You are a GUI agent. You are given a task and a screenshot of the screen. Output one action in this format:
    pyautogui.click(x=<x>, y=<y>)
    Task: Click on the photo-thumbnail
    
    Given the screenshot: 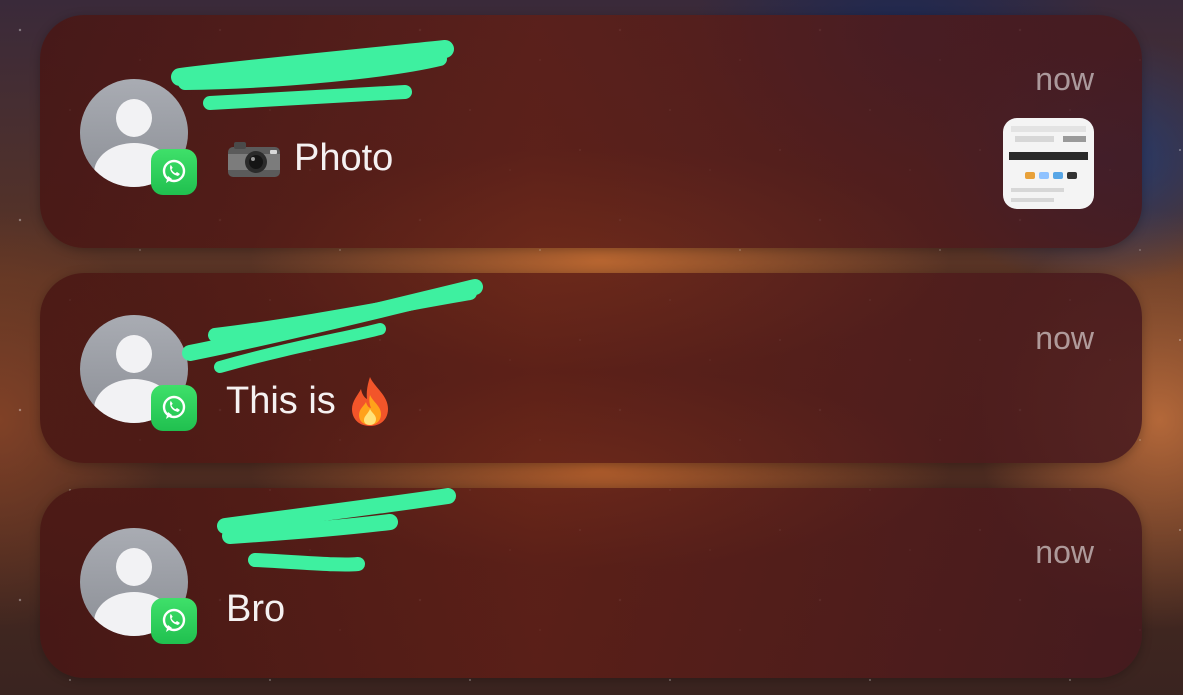 What is the action you would take?
    pyautogui.click(x=1048, y=163)
    